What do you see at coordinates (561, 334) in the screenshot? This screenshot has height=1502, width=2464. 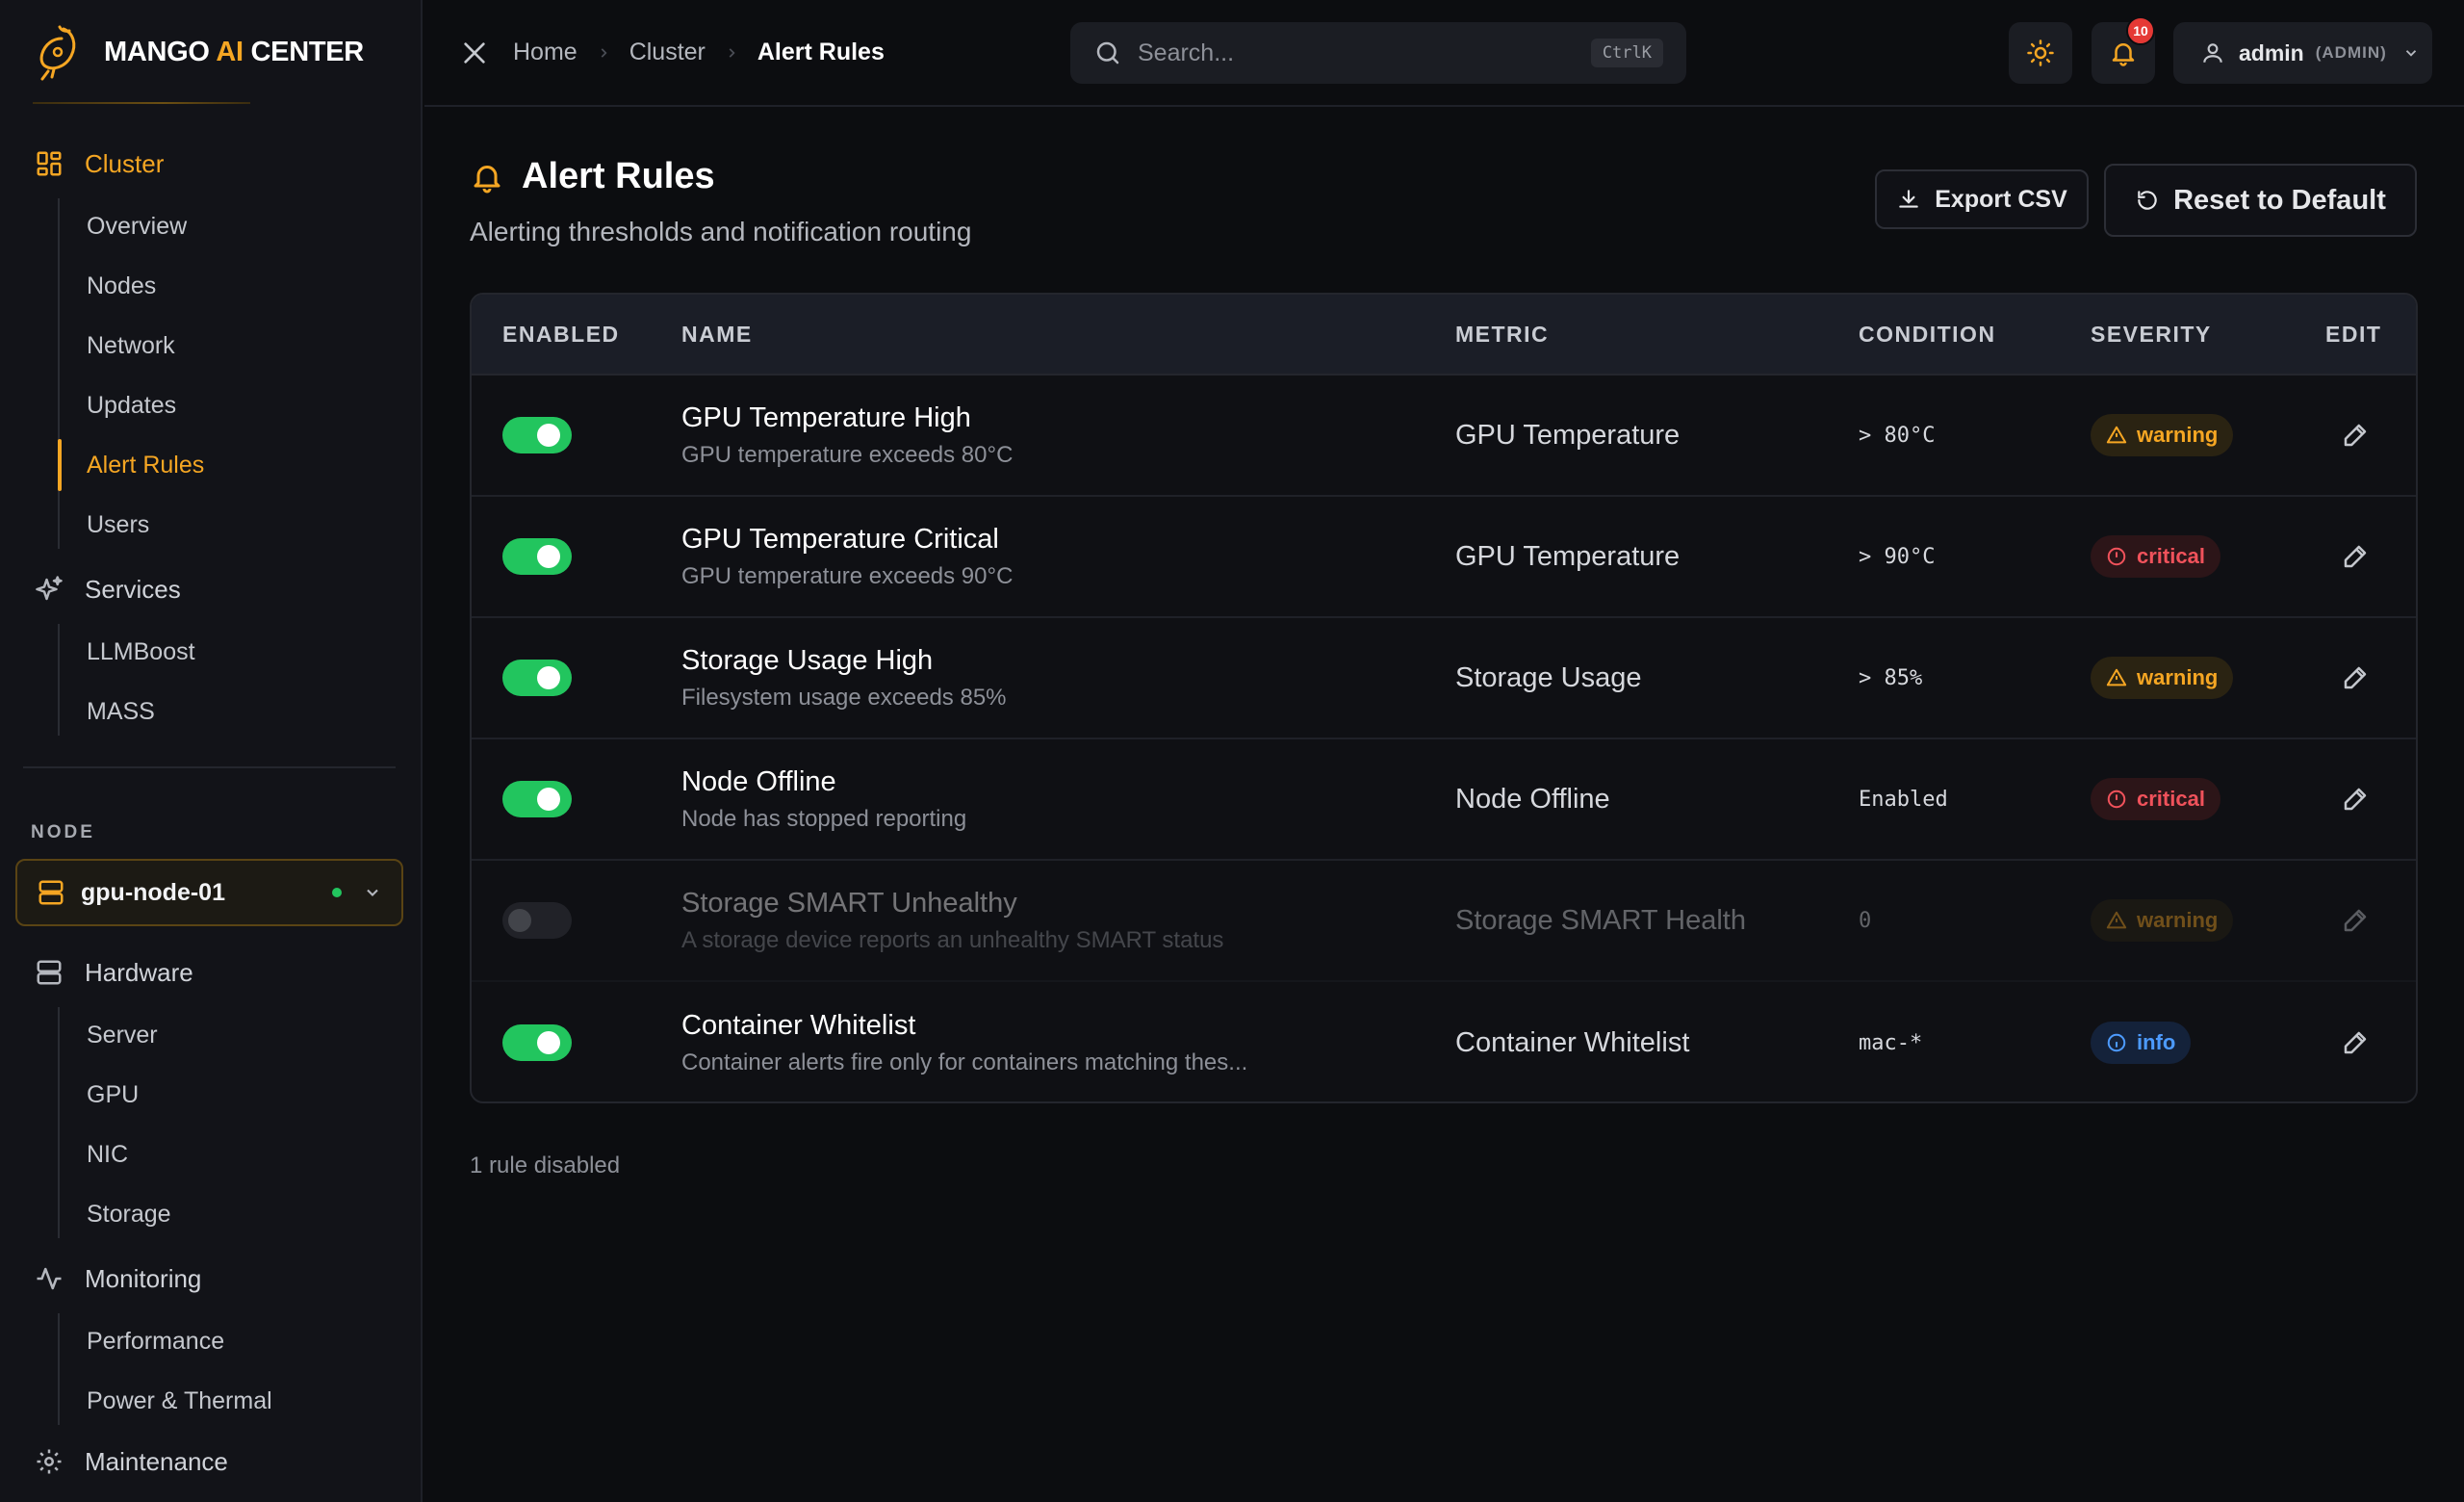 I see `col-enabled: ENABLED` at bounding box center [561, 334].